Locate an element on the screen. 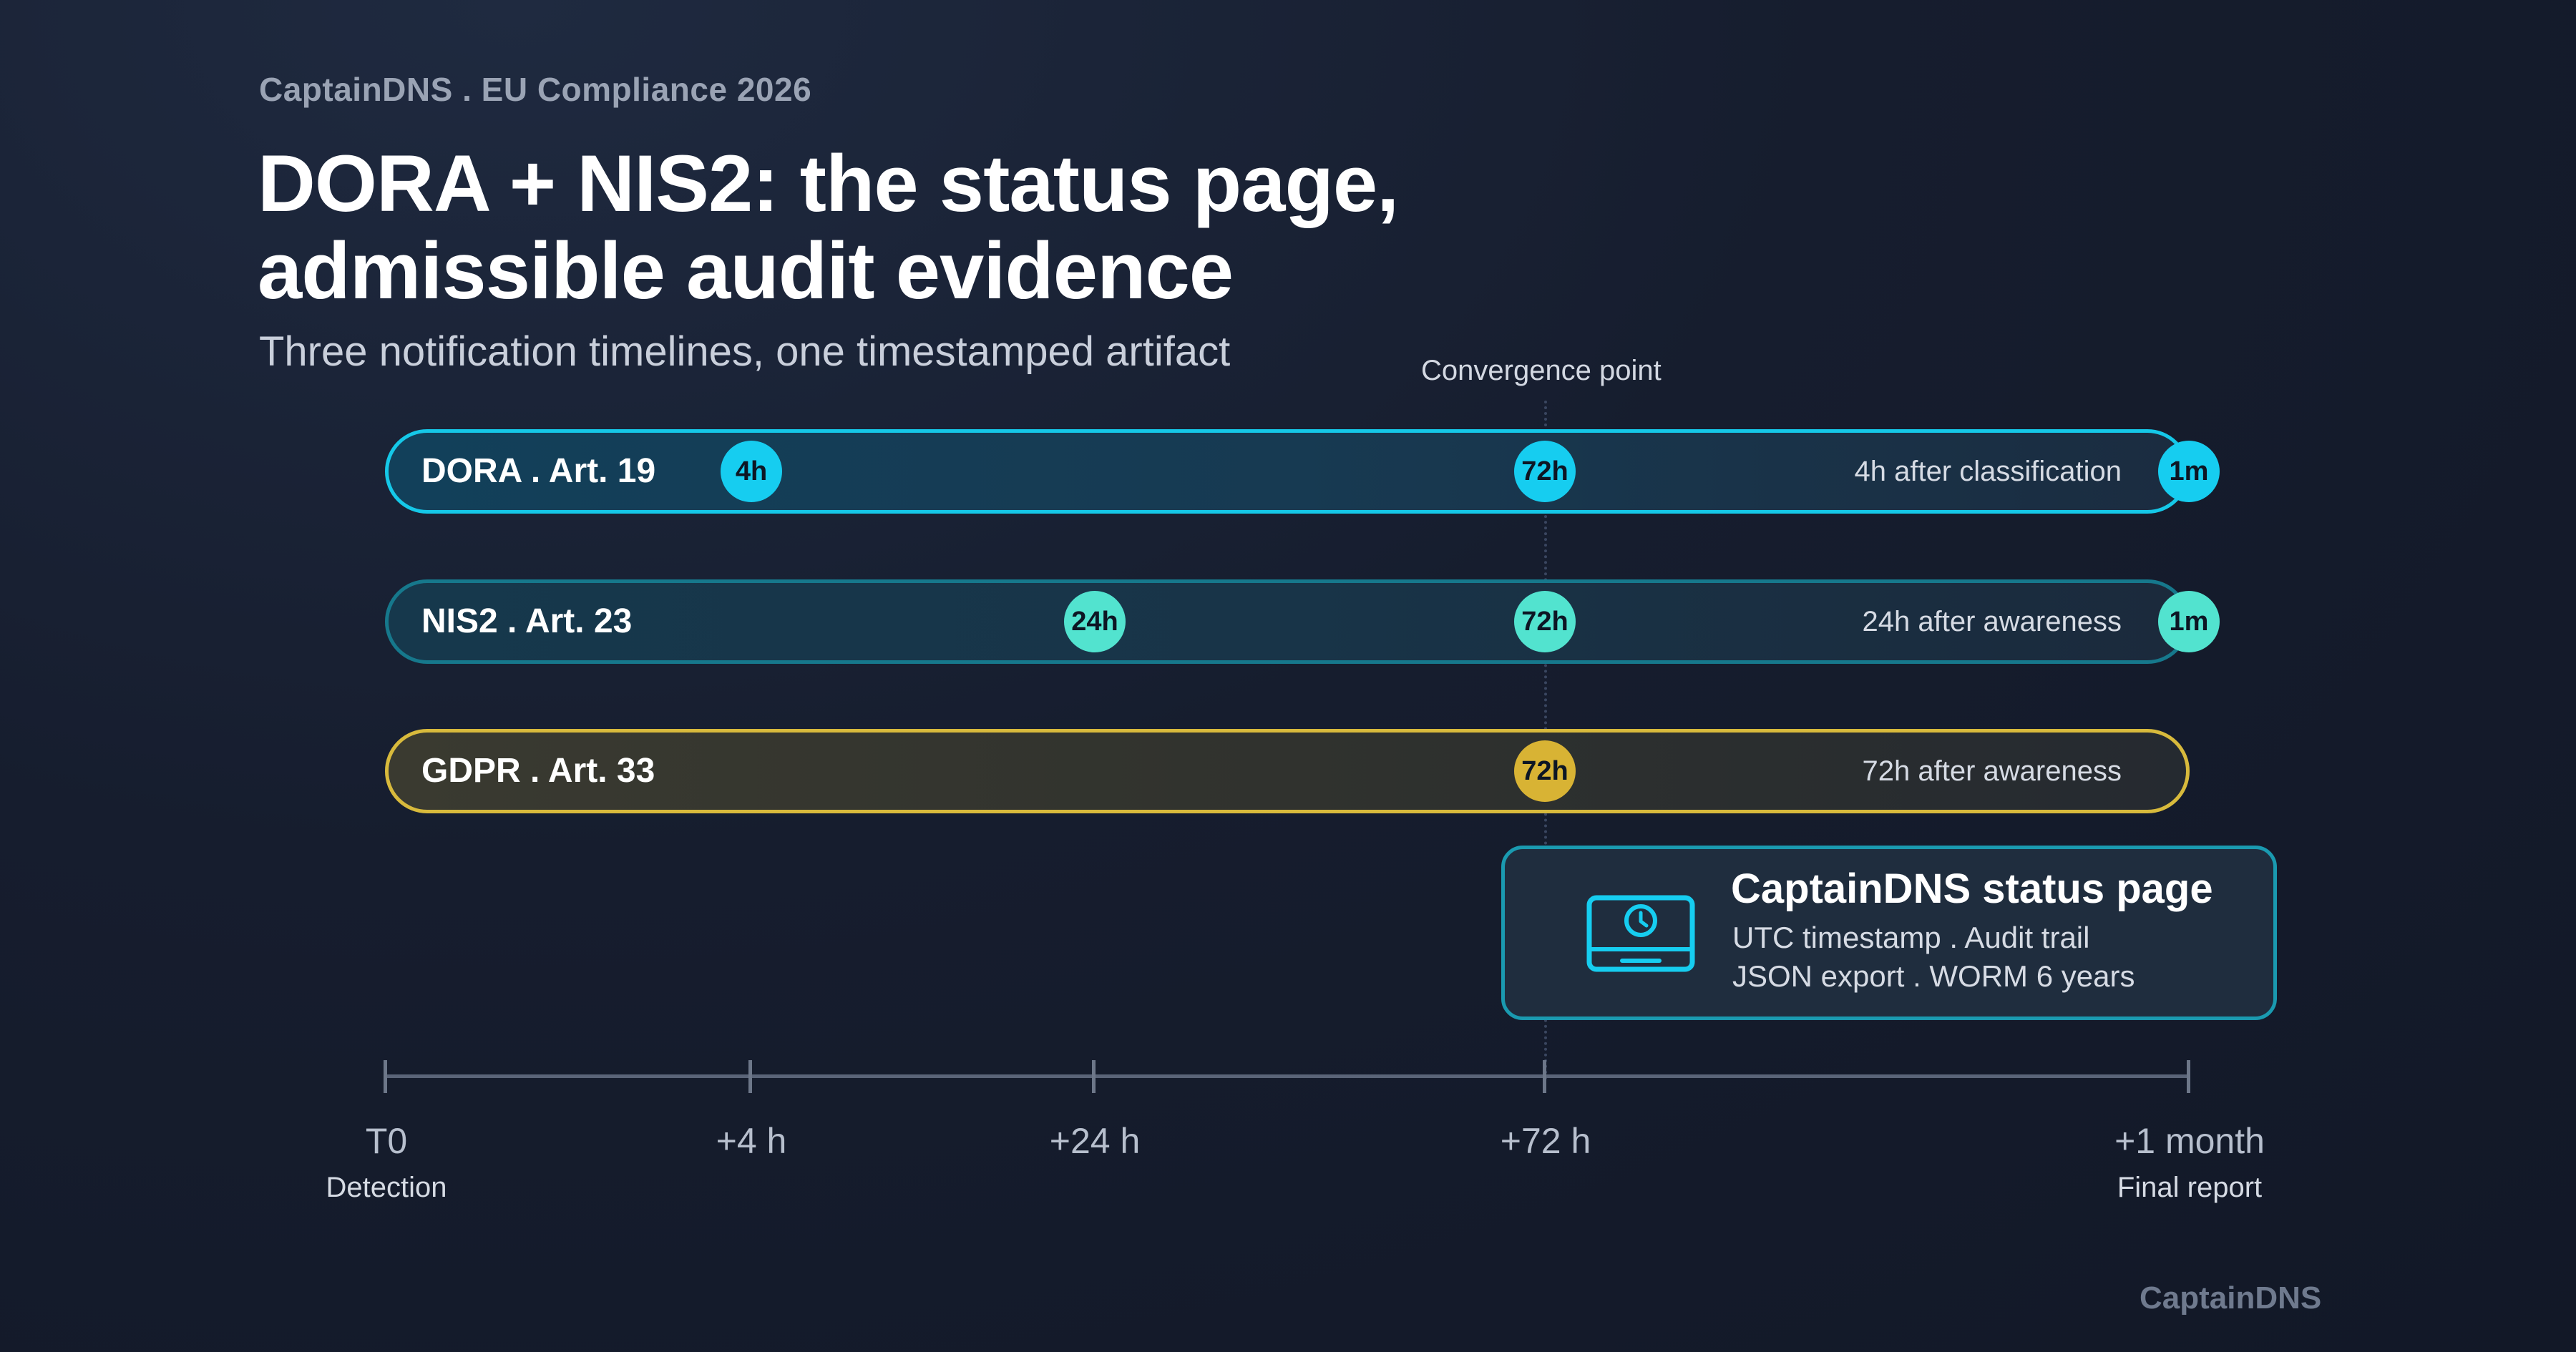 This screenshot has height=1352, width=2576. lane-dora: DORA . Art. 19 4h after classification is located at coordinates (1287, 472).